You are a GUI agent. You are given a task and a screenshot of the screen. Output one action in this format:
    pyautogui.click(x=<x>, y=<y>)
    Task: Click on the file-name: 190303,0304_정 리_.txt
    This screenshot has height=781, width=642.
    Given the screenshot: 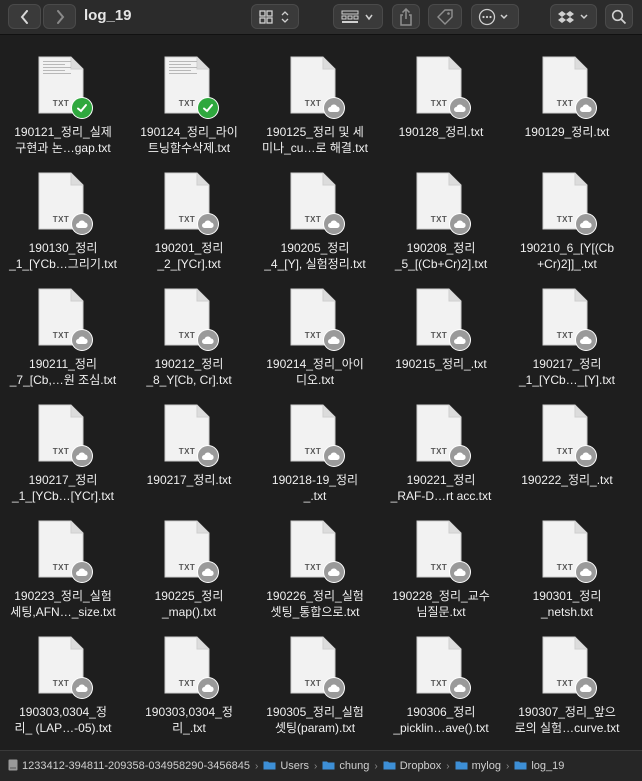 What is the action you would take?
    pyautogui.click(x=189, y=720)
    